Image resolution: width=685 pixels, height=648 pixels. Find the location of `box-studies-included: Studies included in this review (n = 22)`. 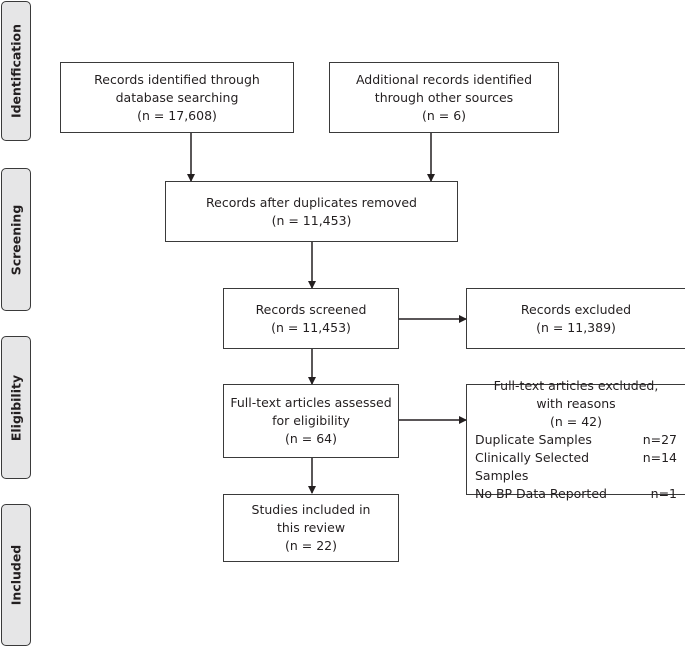

box-studies-included: Studies included in this review (n = 22) is located at coordinates (311, 528).